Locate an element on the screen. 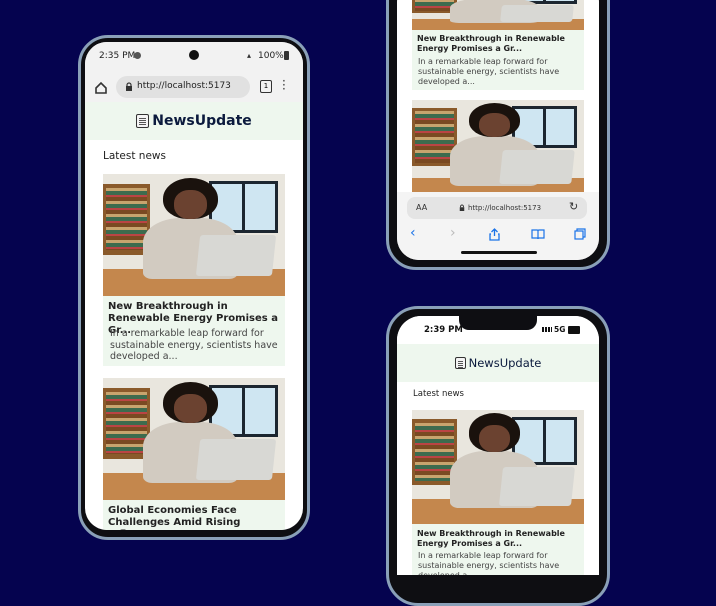 Image resolution: width=716 pixels, height=606 pixels. signal-icon is located at coordinates (547, 329).